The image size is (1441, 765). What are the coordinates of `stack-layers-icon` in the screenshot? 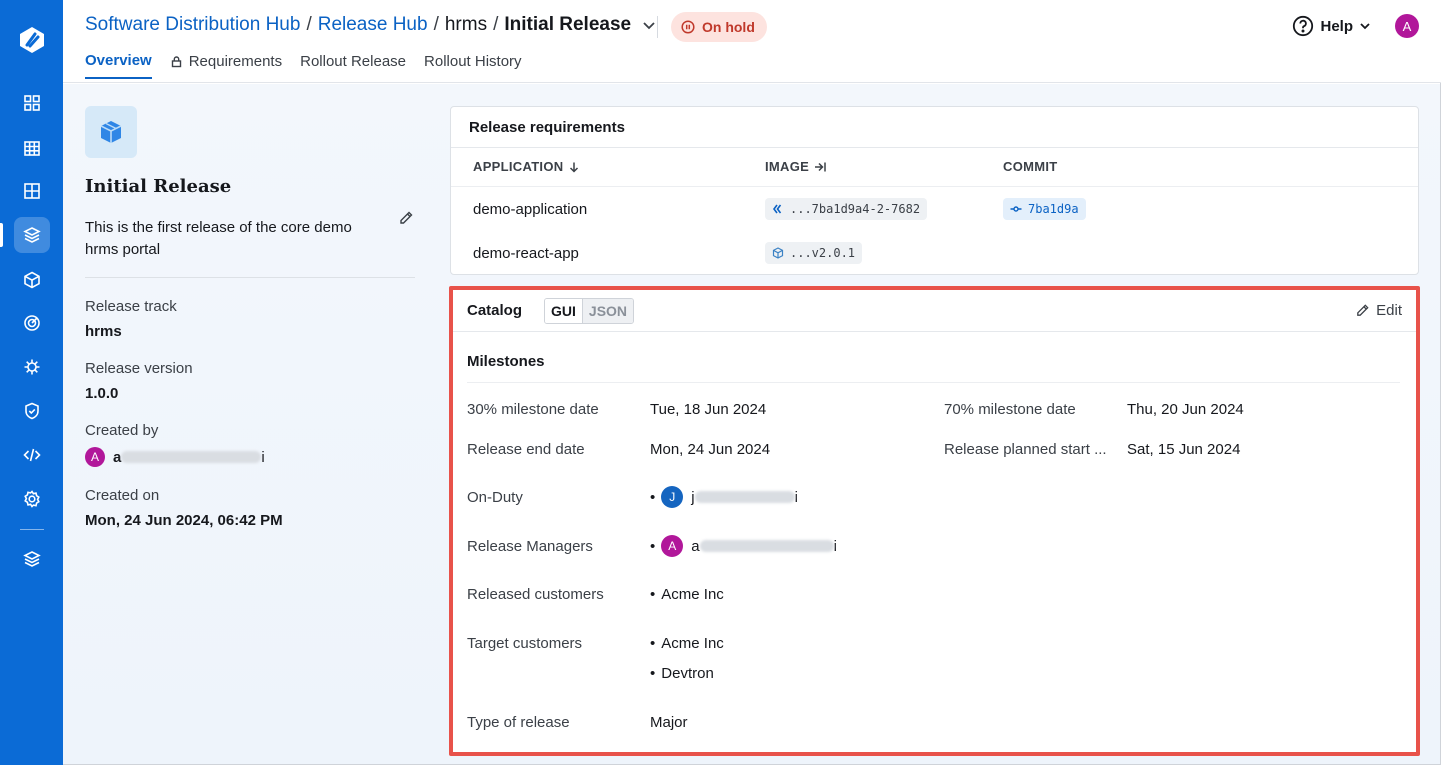 It's located at (31, 559).